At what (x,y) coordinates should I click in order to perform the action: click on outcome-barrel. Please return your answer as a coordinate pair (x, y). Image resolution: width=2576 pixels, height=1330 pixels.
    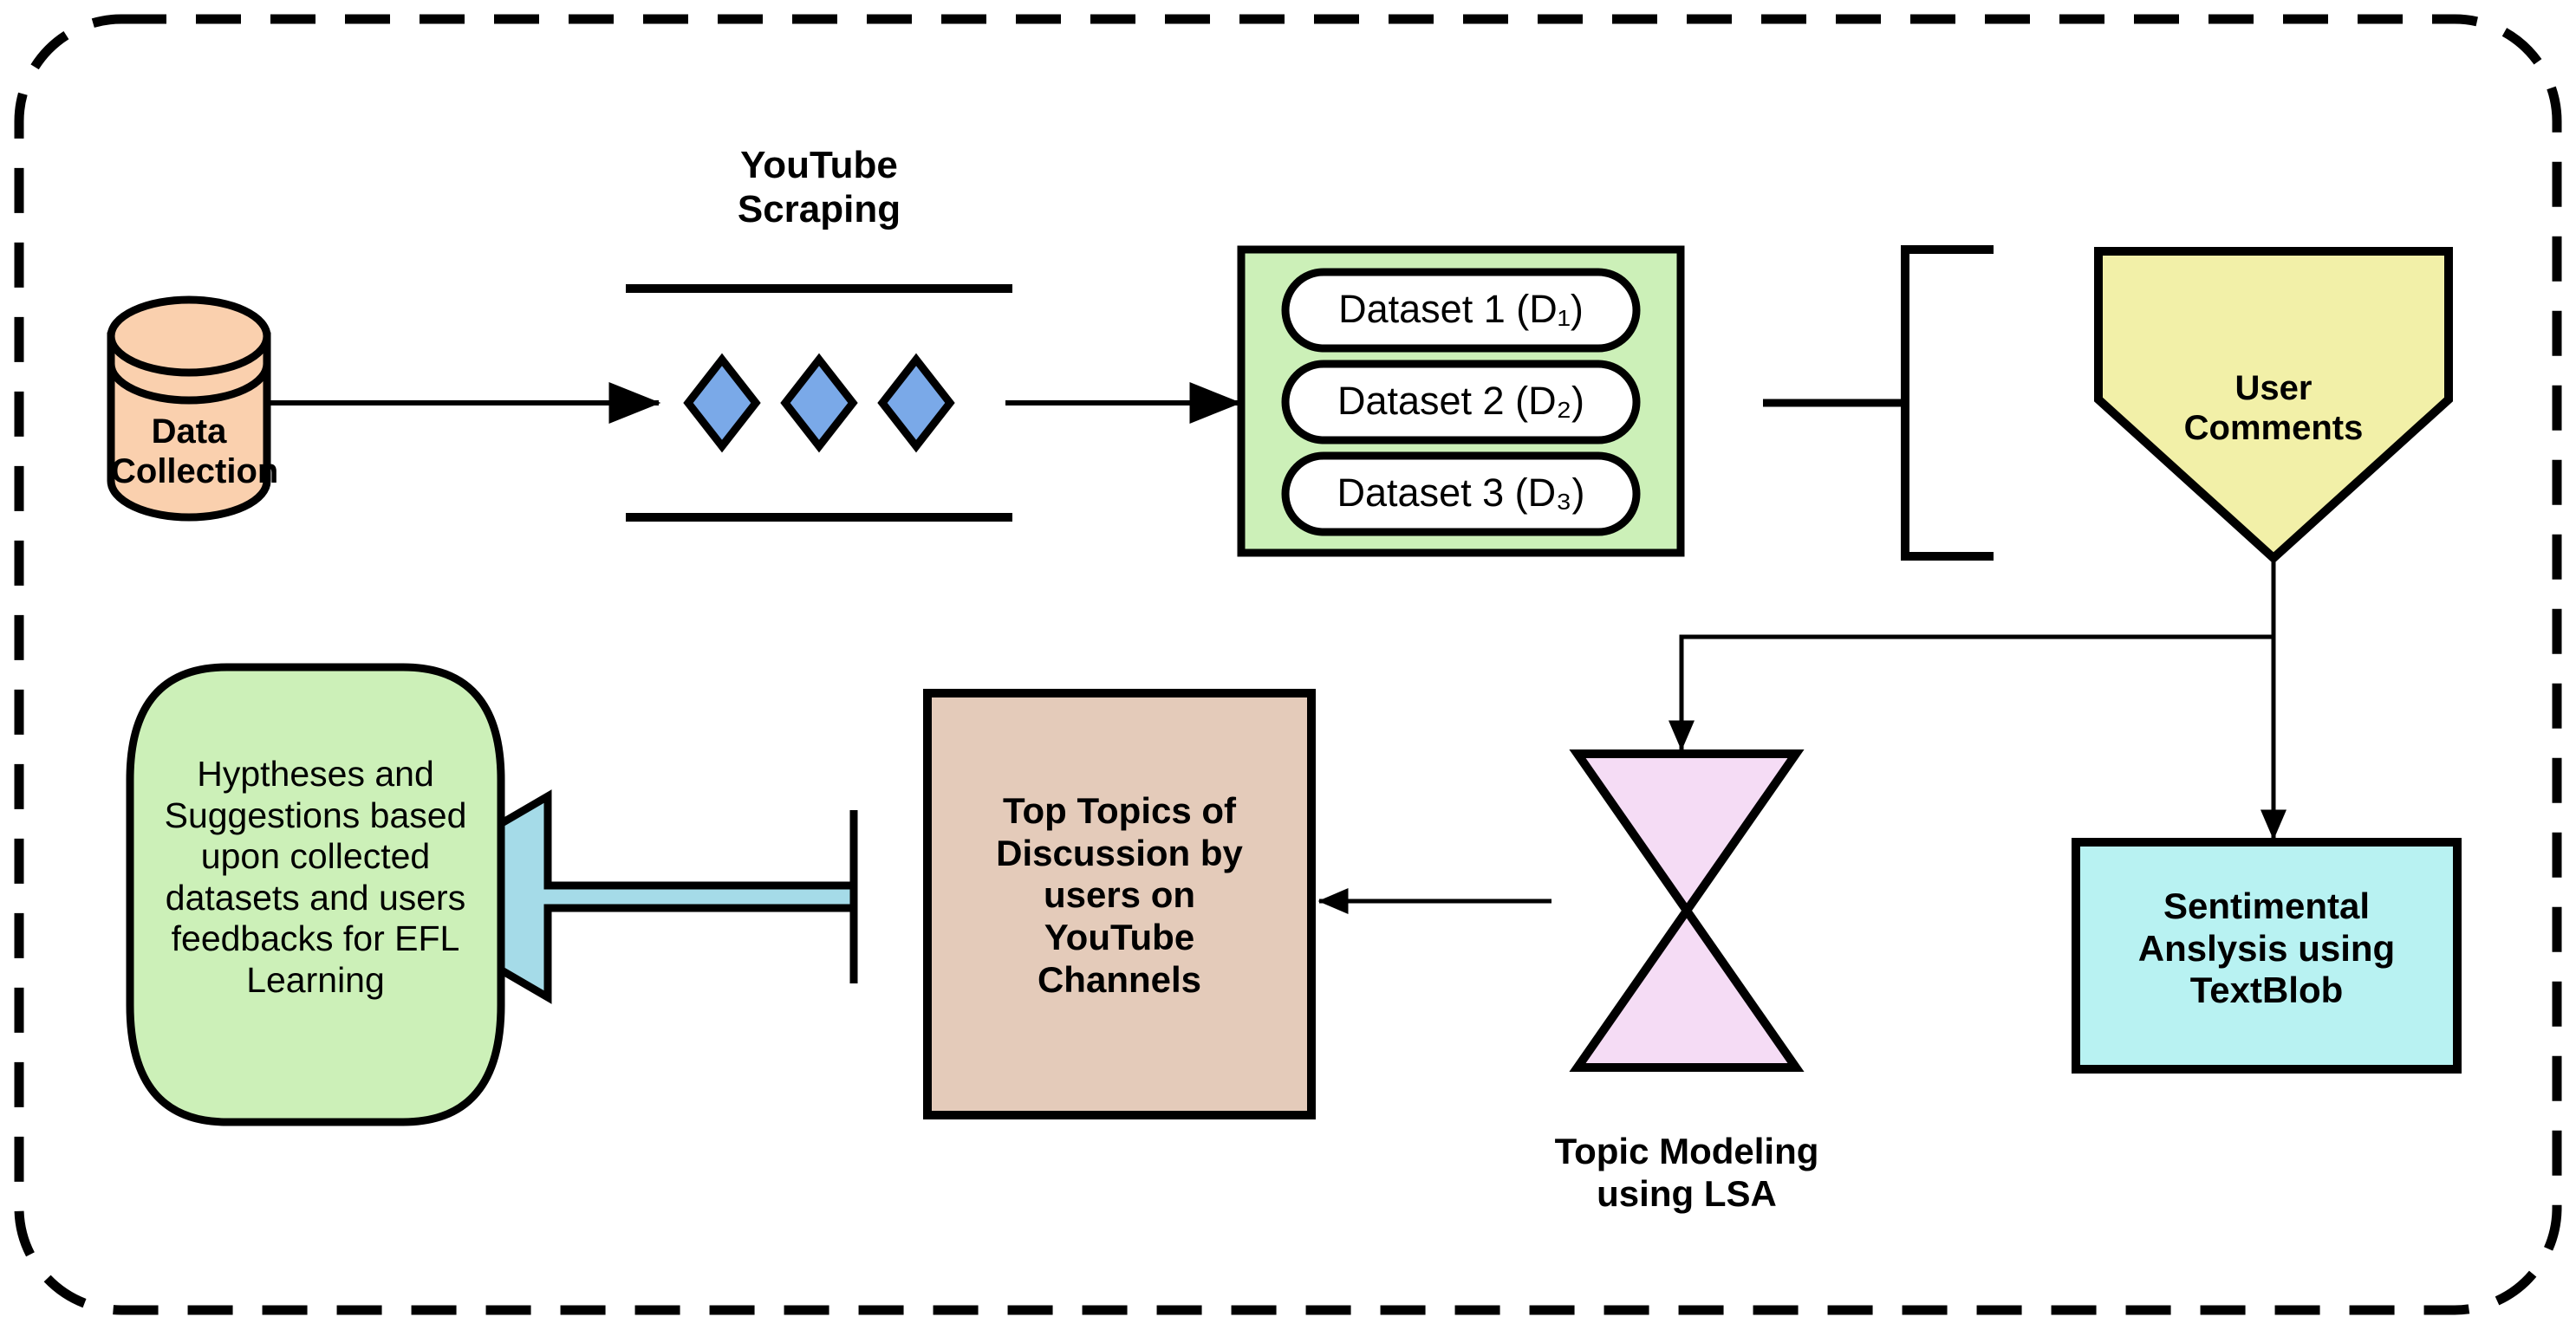
    Looking at the image, I should click on (315, 895).